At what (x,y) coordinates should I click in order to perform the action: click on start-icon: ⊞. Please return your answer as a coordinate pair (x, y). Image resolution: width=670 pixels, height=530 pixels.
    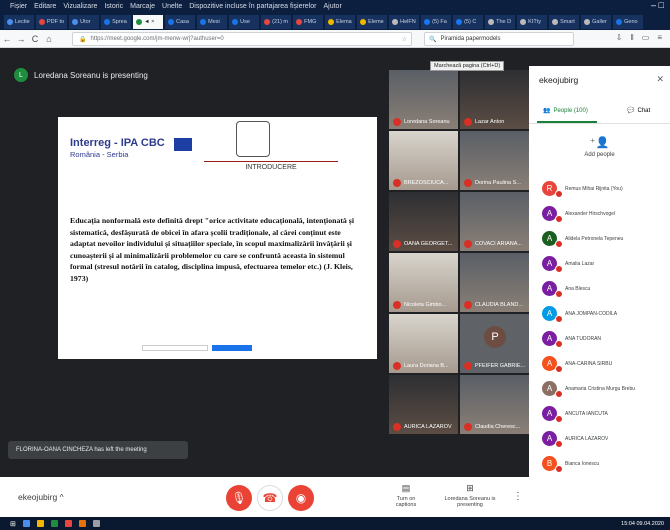
    Looking at the image, I should click on (13, 524).